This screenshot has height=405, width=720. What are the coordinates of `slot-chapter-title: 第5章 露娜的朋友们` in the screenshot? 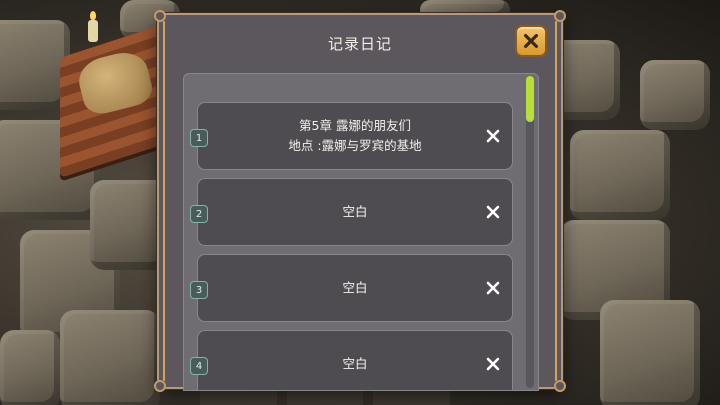 It's located at (355, 125).